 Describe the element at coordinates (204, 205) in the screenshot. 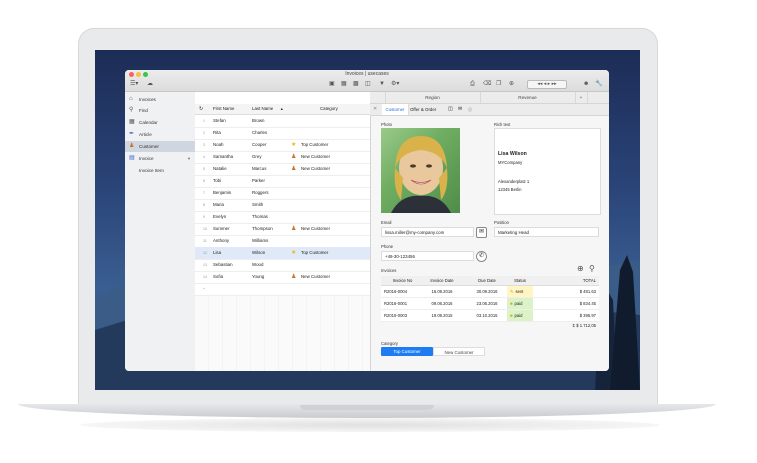

I see `row-number: 8` at that location.